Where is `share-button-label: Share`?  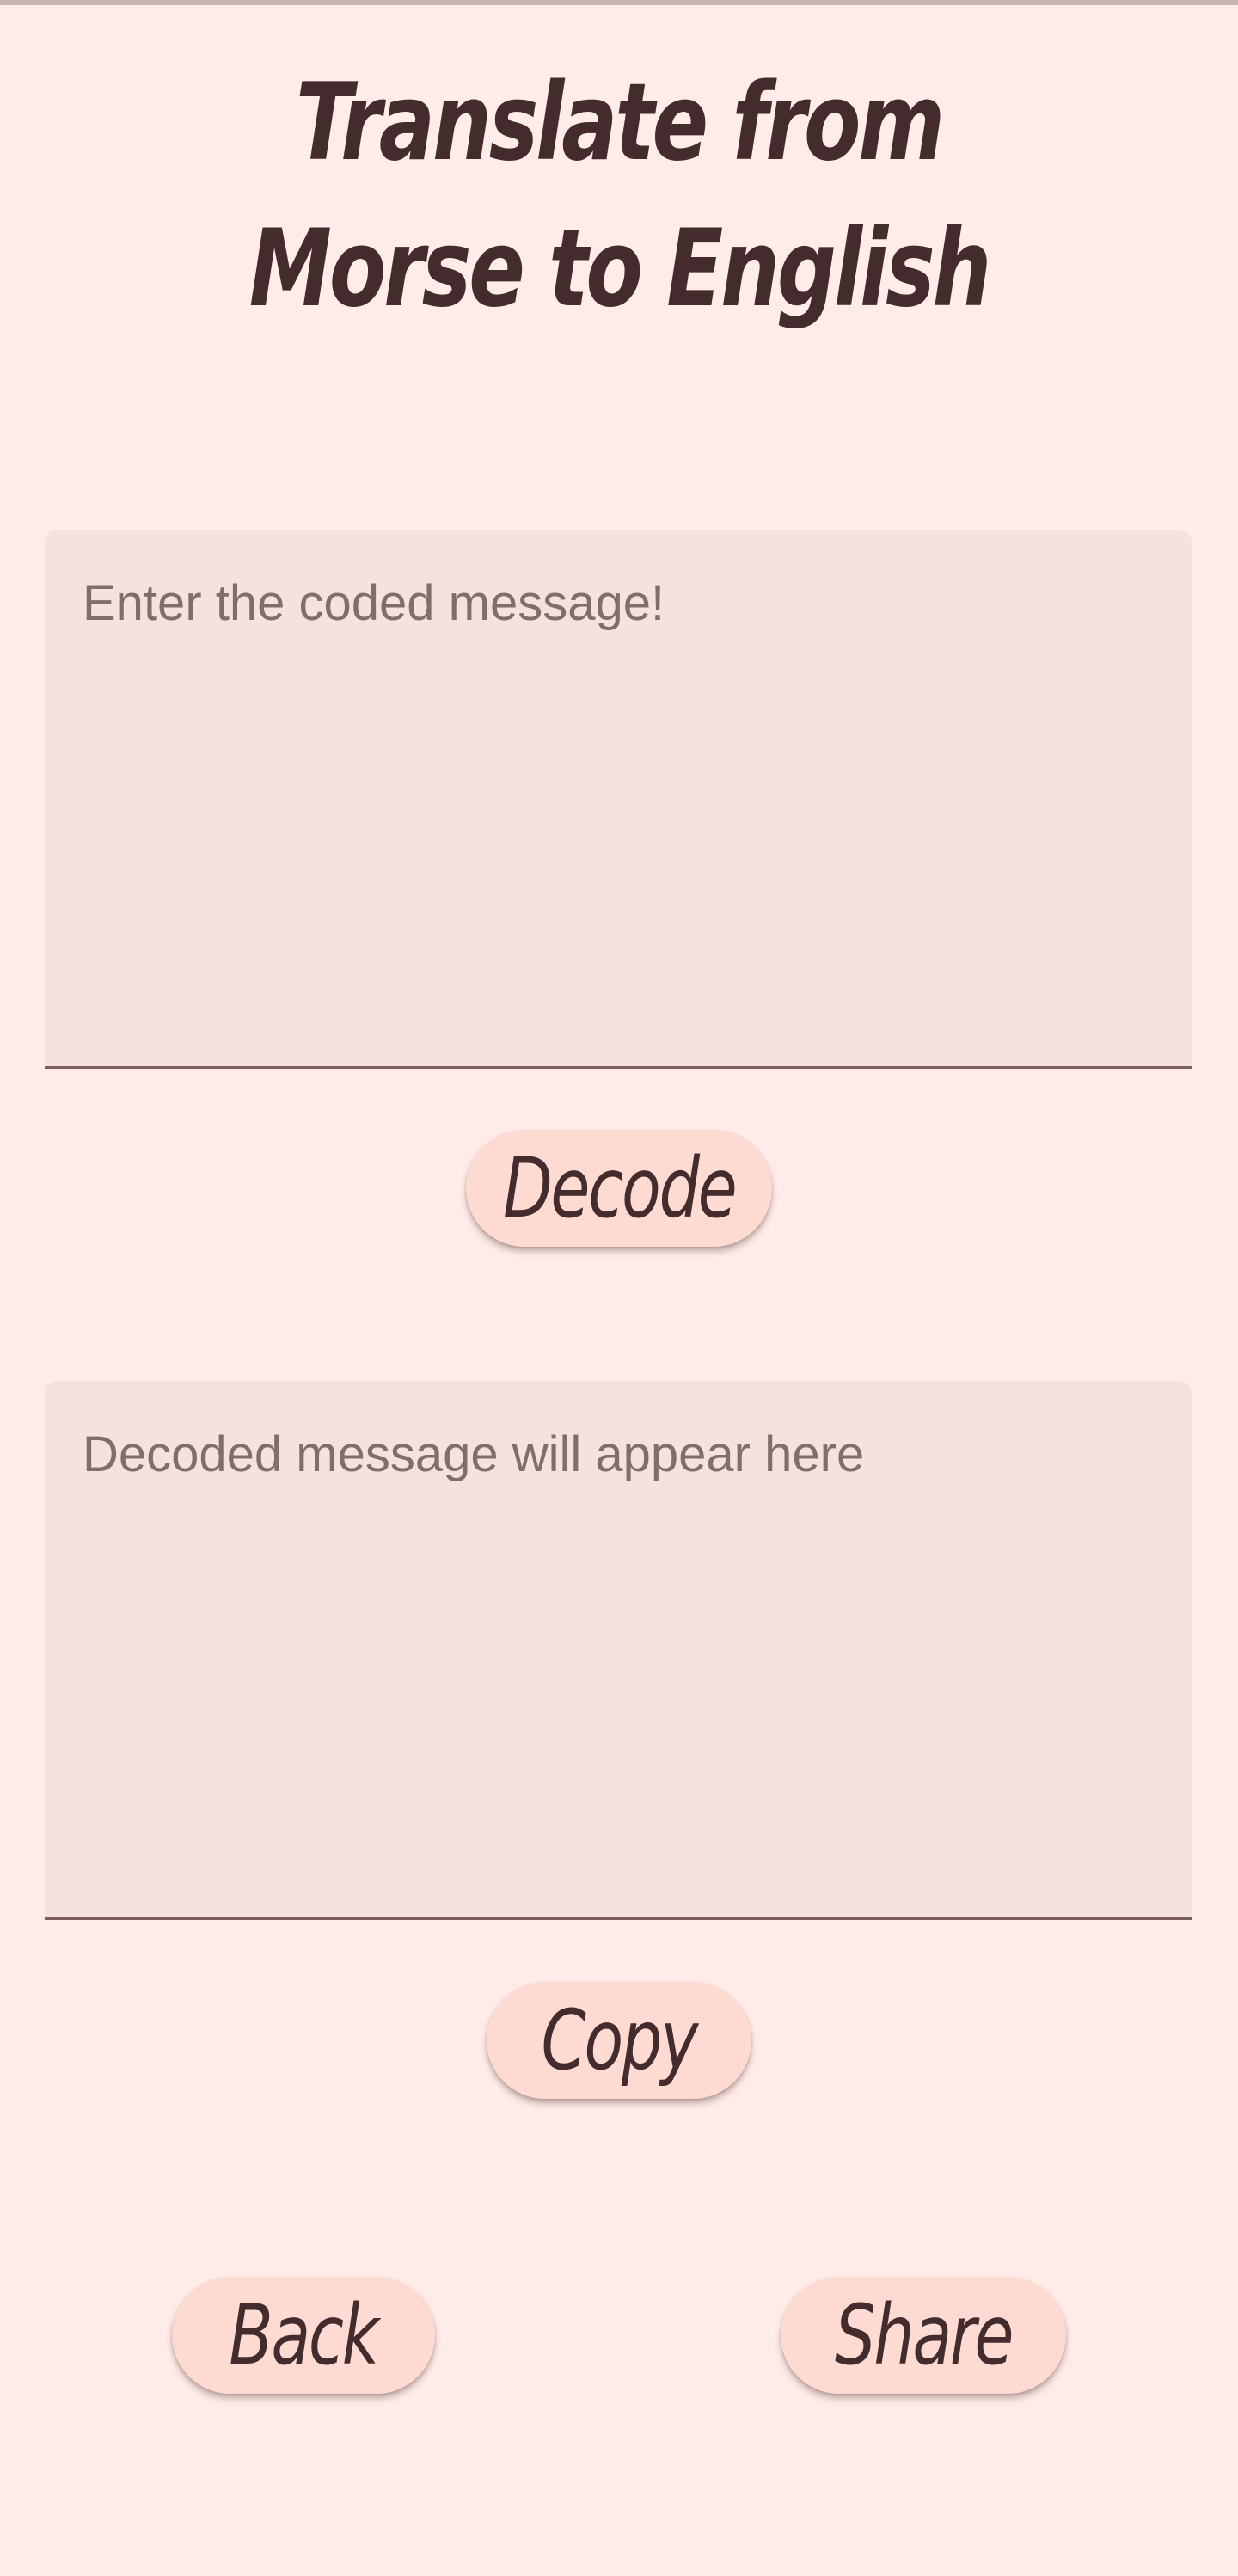 share-button-label: Share is located at coordinates (924, 2335).